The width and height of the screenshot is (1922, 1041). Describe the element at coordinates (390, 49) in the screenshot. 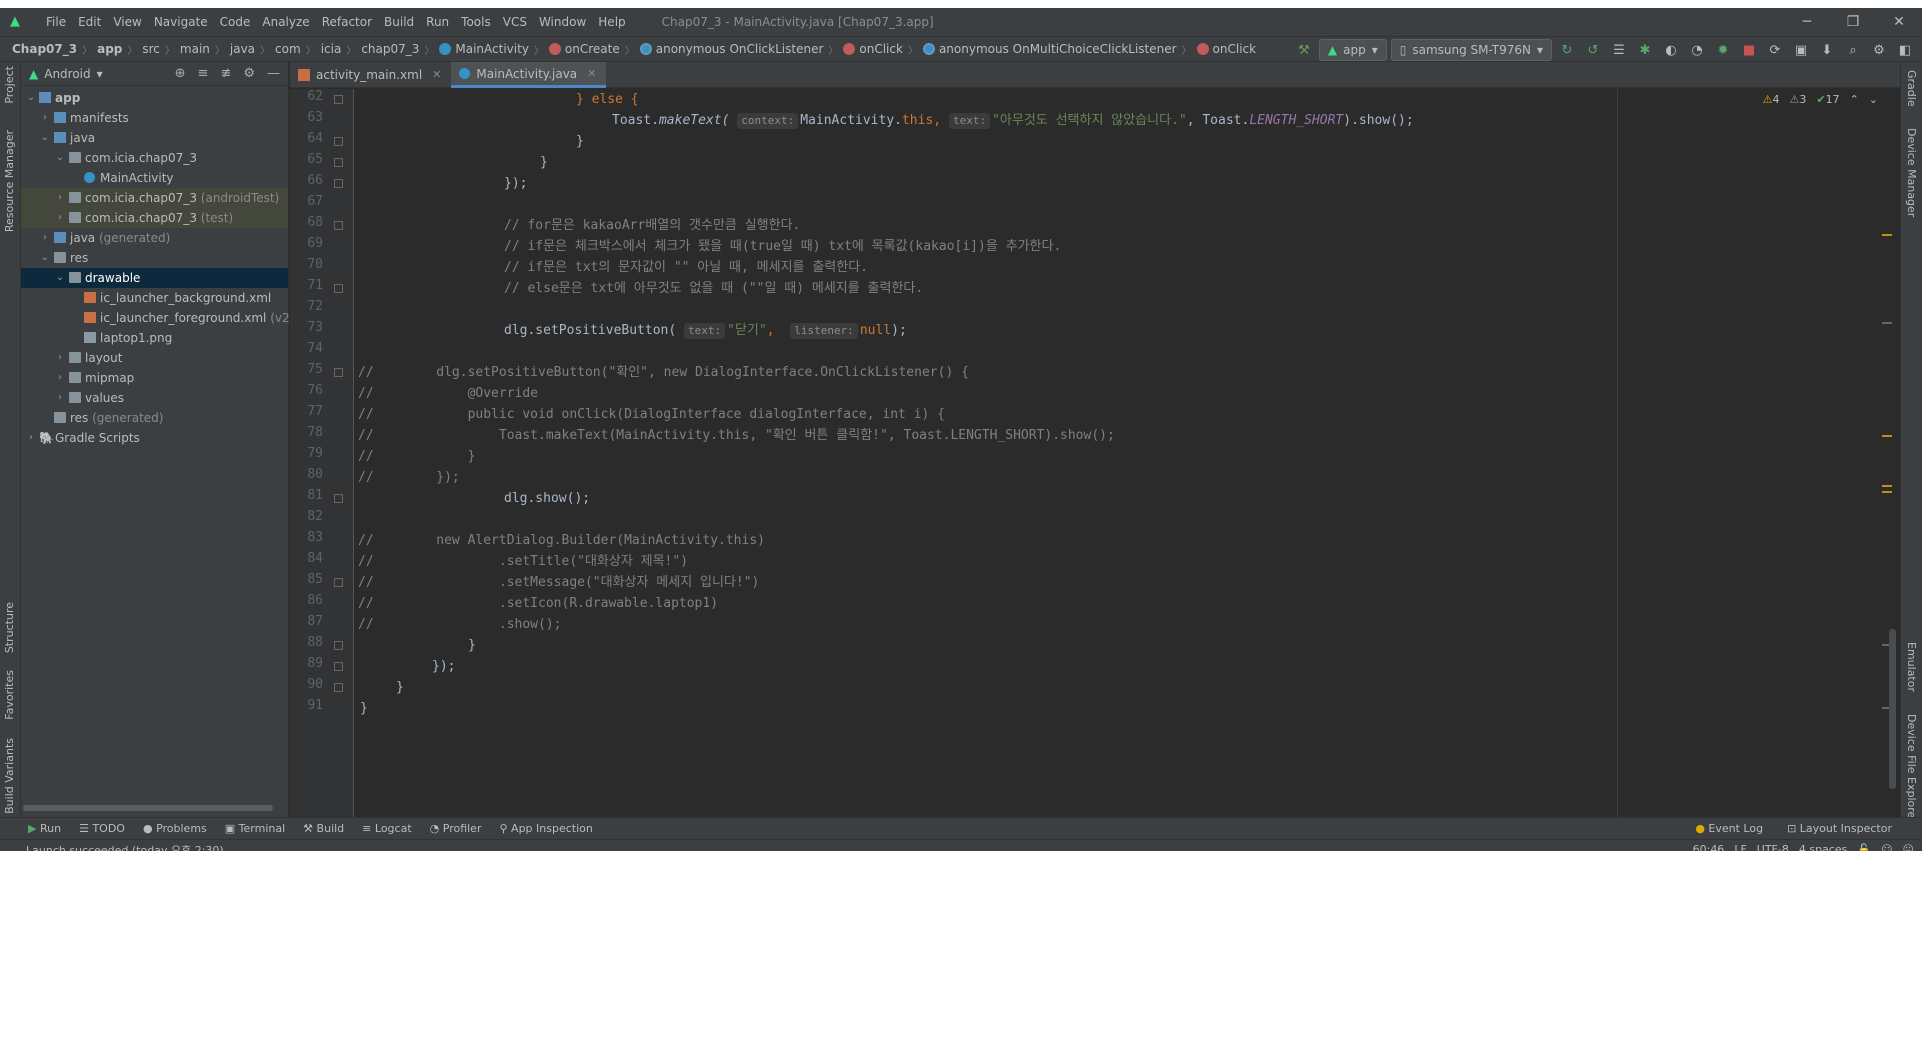

I see `breadcrumb-chap07-3: chap07_3` at that location.